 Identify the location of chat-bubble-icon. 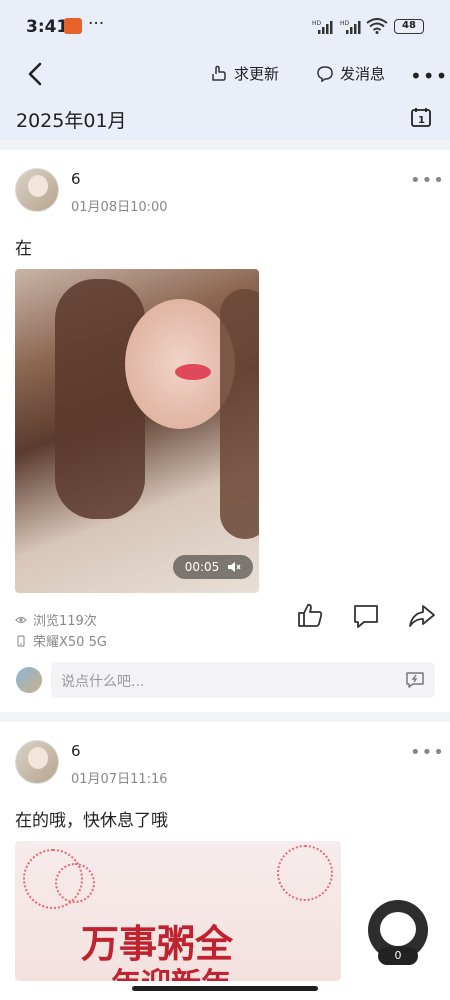
(325, 73).